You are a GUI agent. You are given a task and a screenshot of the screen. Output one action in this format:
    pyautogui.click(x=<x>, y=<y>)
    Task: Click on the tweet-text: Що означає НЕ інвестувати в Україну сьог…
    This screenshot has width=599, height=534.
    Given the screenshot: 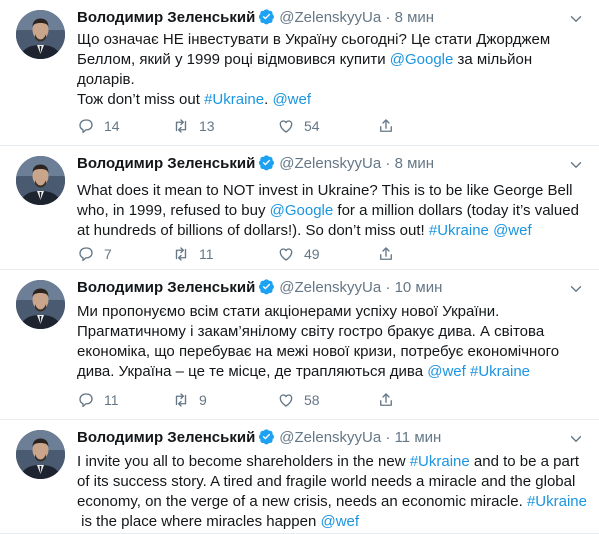 What is the action you would take?
    pyautogui.click(x=333, y=70)
    